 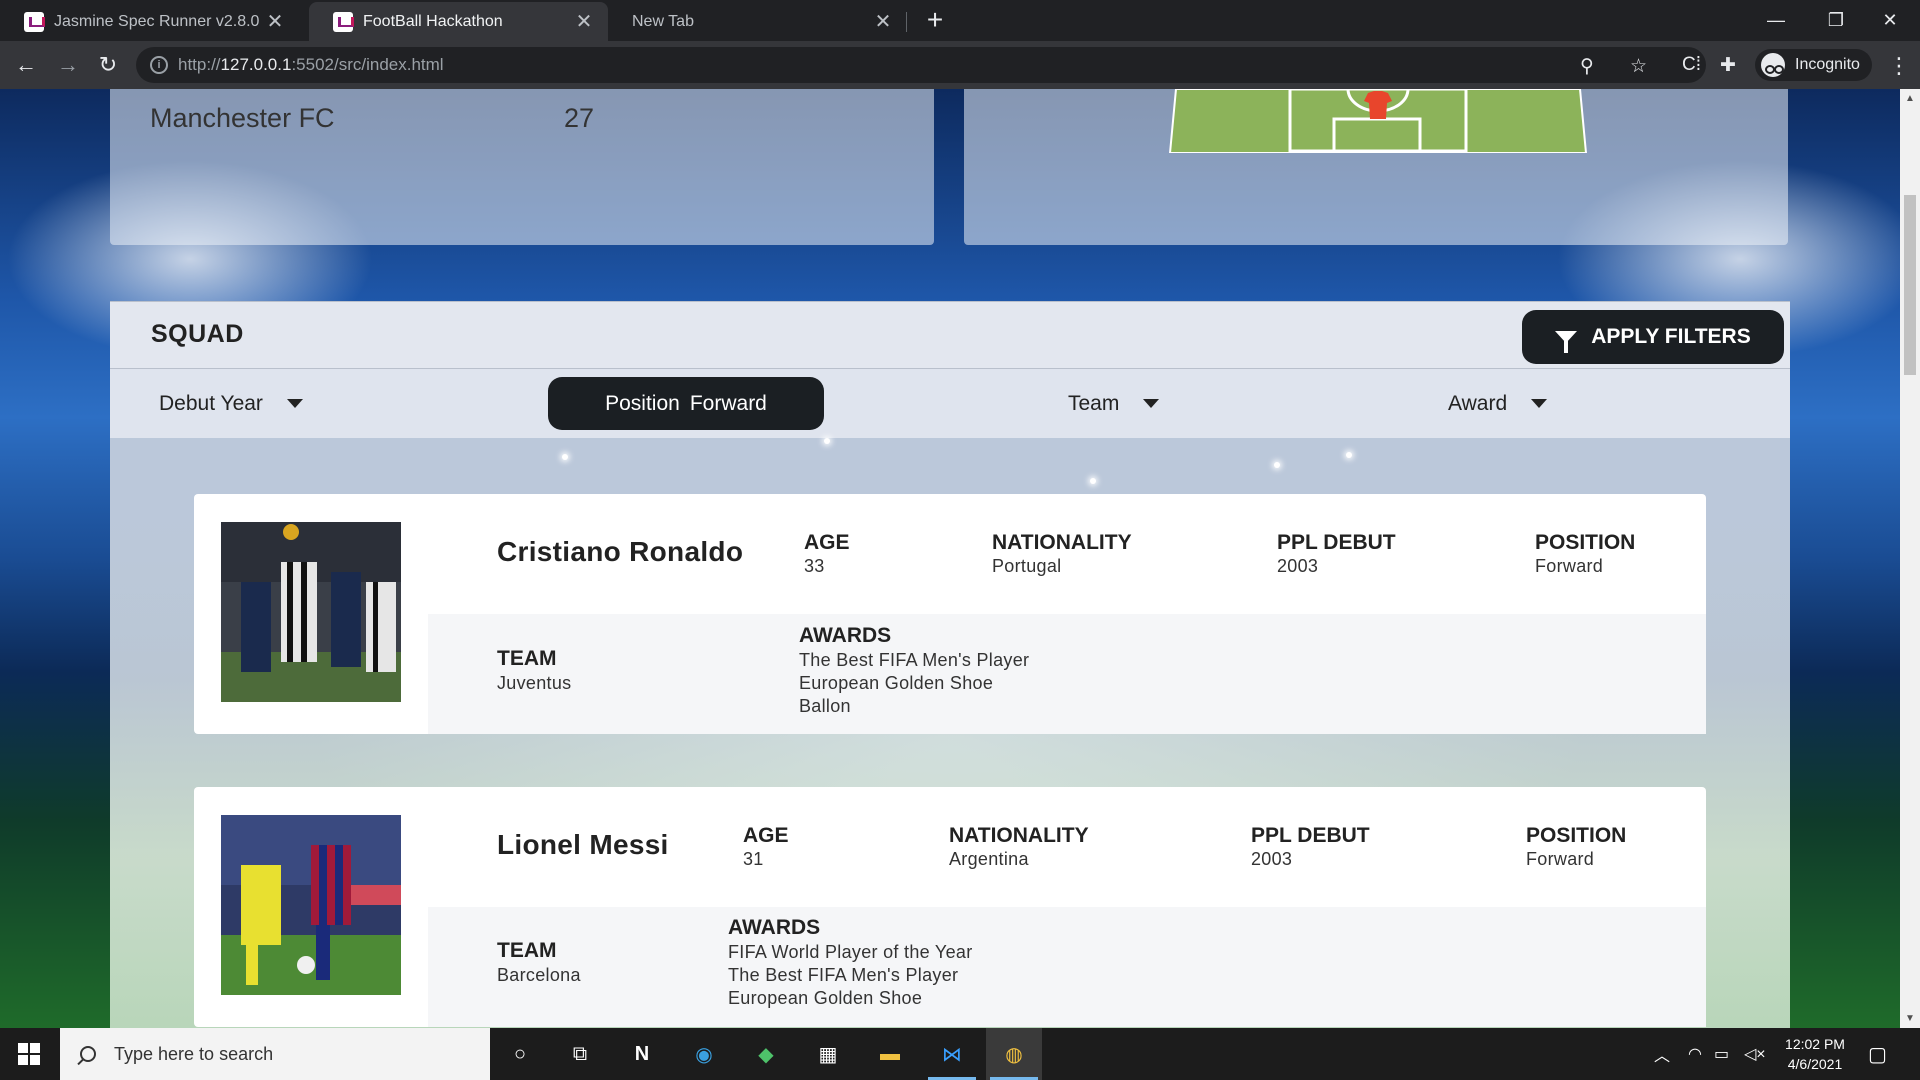 I want to click on tab-new-tab: New Tab ✕, so click(x=757, y=21).